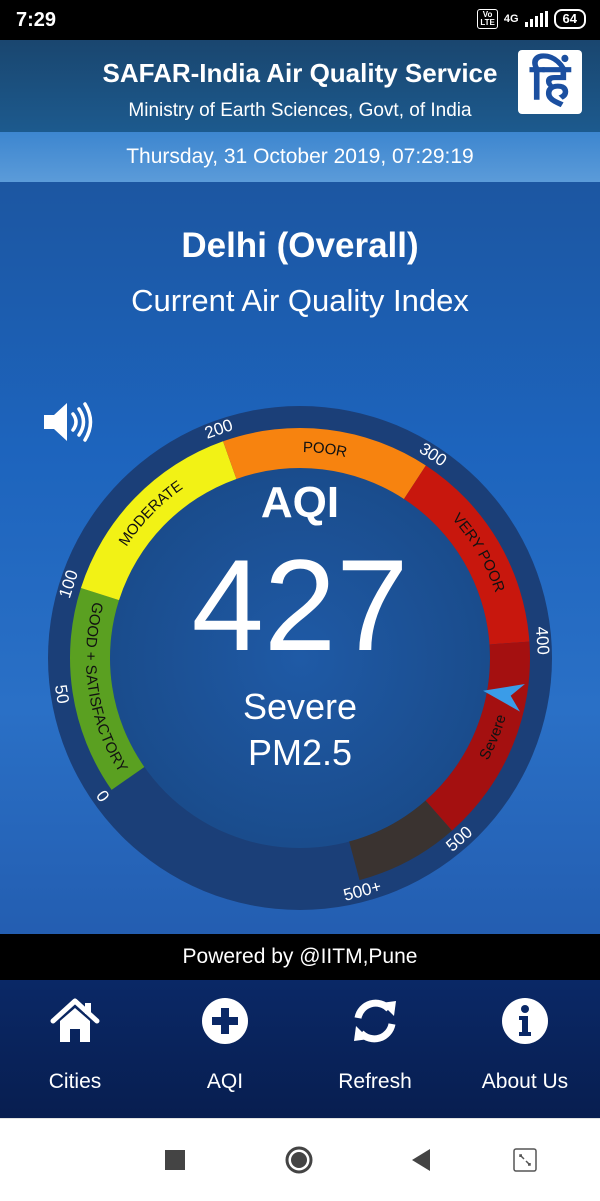 This screenshot has height=1201, width=600. I want to click on status-bar: 7:29 Vo LTE 4G 64, so click(300, 20).